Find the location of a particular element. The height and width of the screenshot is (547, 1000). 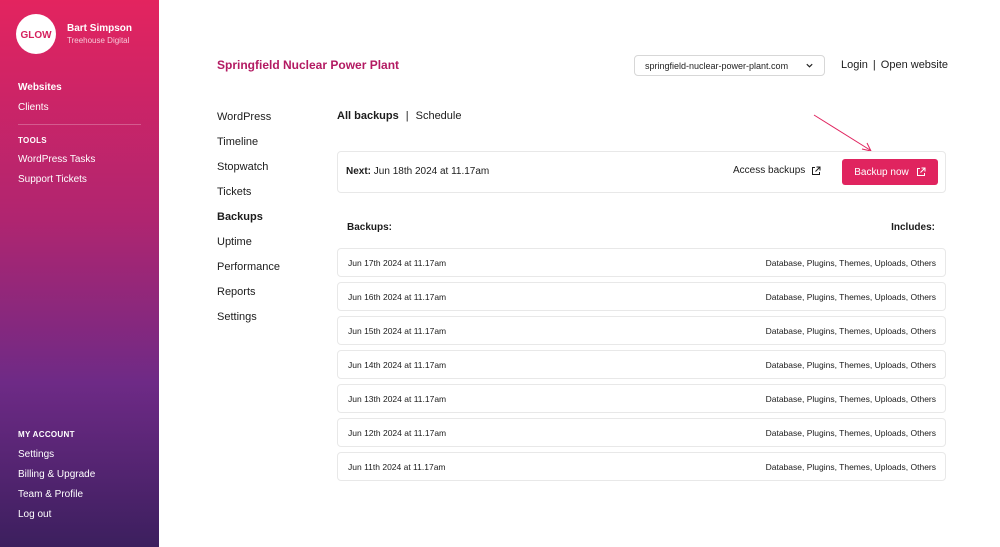

sidebar-item-clients: Clients is located at coordinates (33, 108).